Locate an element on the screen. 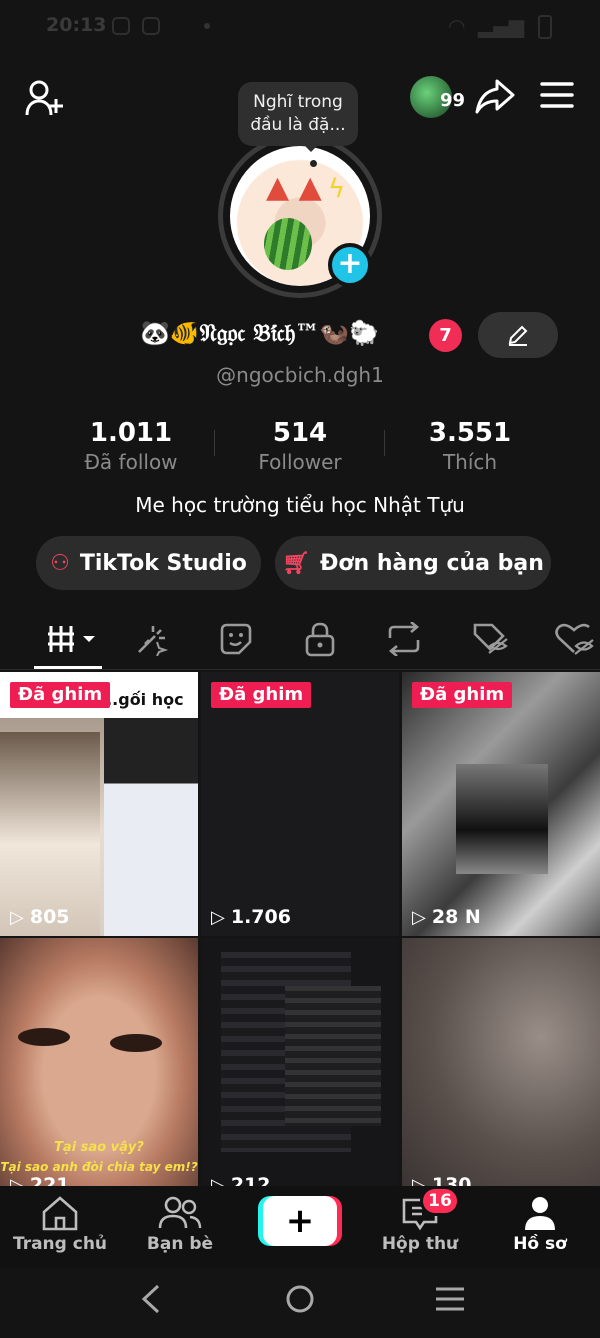 The height and width of the screenshot is (1338, 600). display-name: 🐼🐠𝔑𝔤𝔬̣𝔠 𝔅𝔦́𝔠𝔥™🦦🐑 is located at coordinates (260, 332).